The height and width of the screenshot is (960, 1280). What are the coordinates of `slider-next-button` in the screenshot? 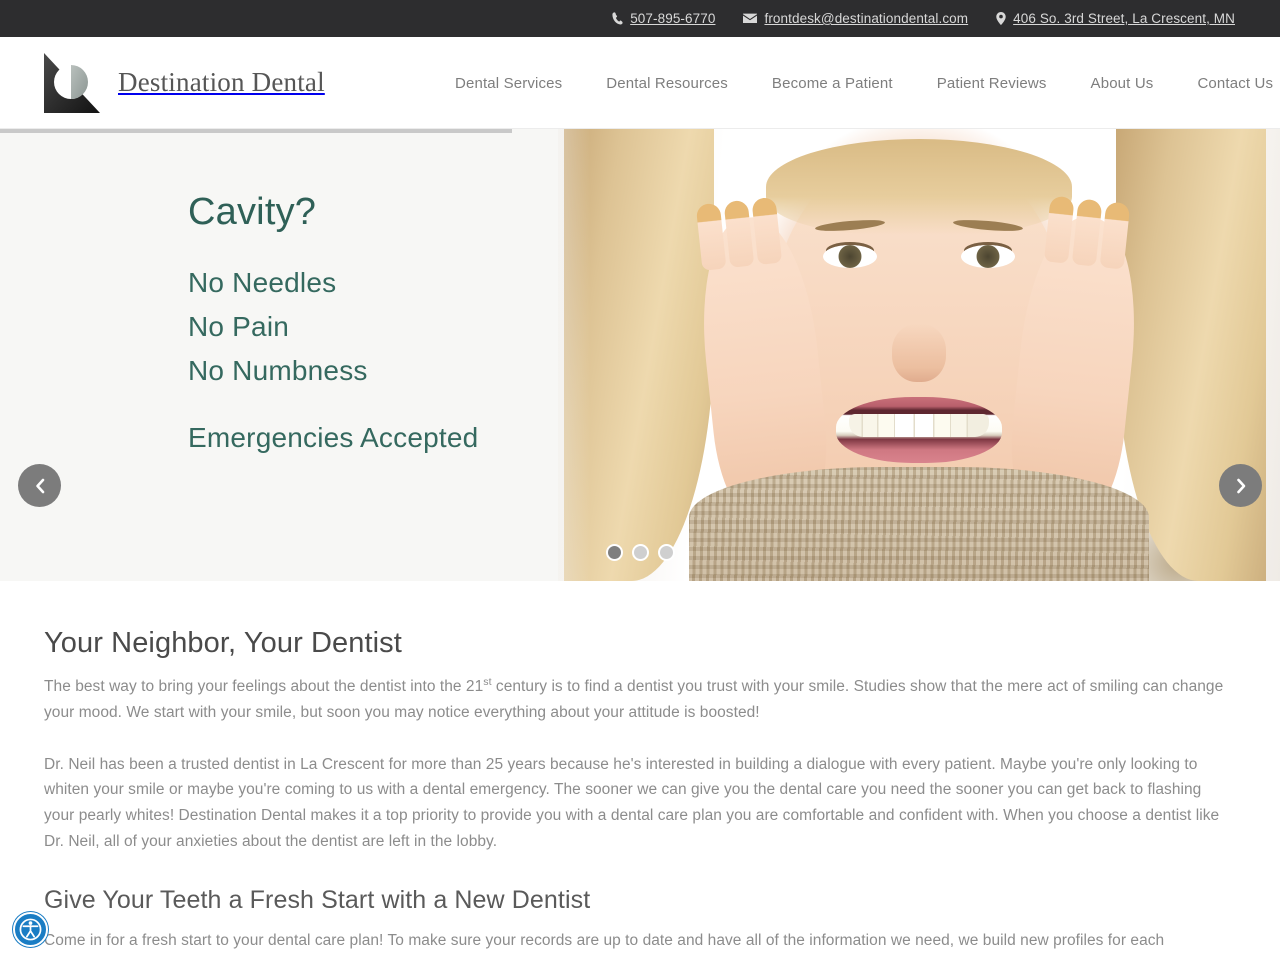 It's located at (1240, 485).